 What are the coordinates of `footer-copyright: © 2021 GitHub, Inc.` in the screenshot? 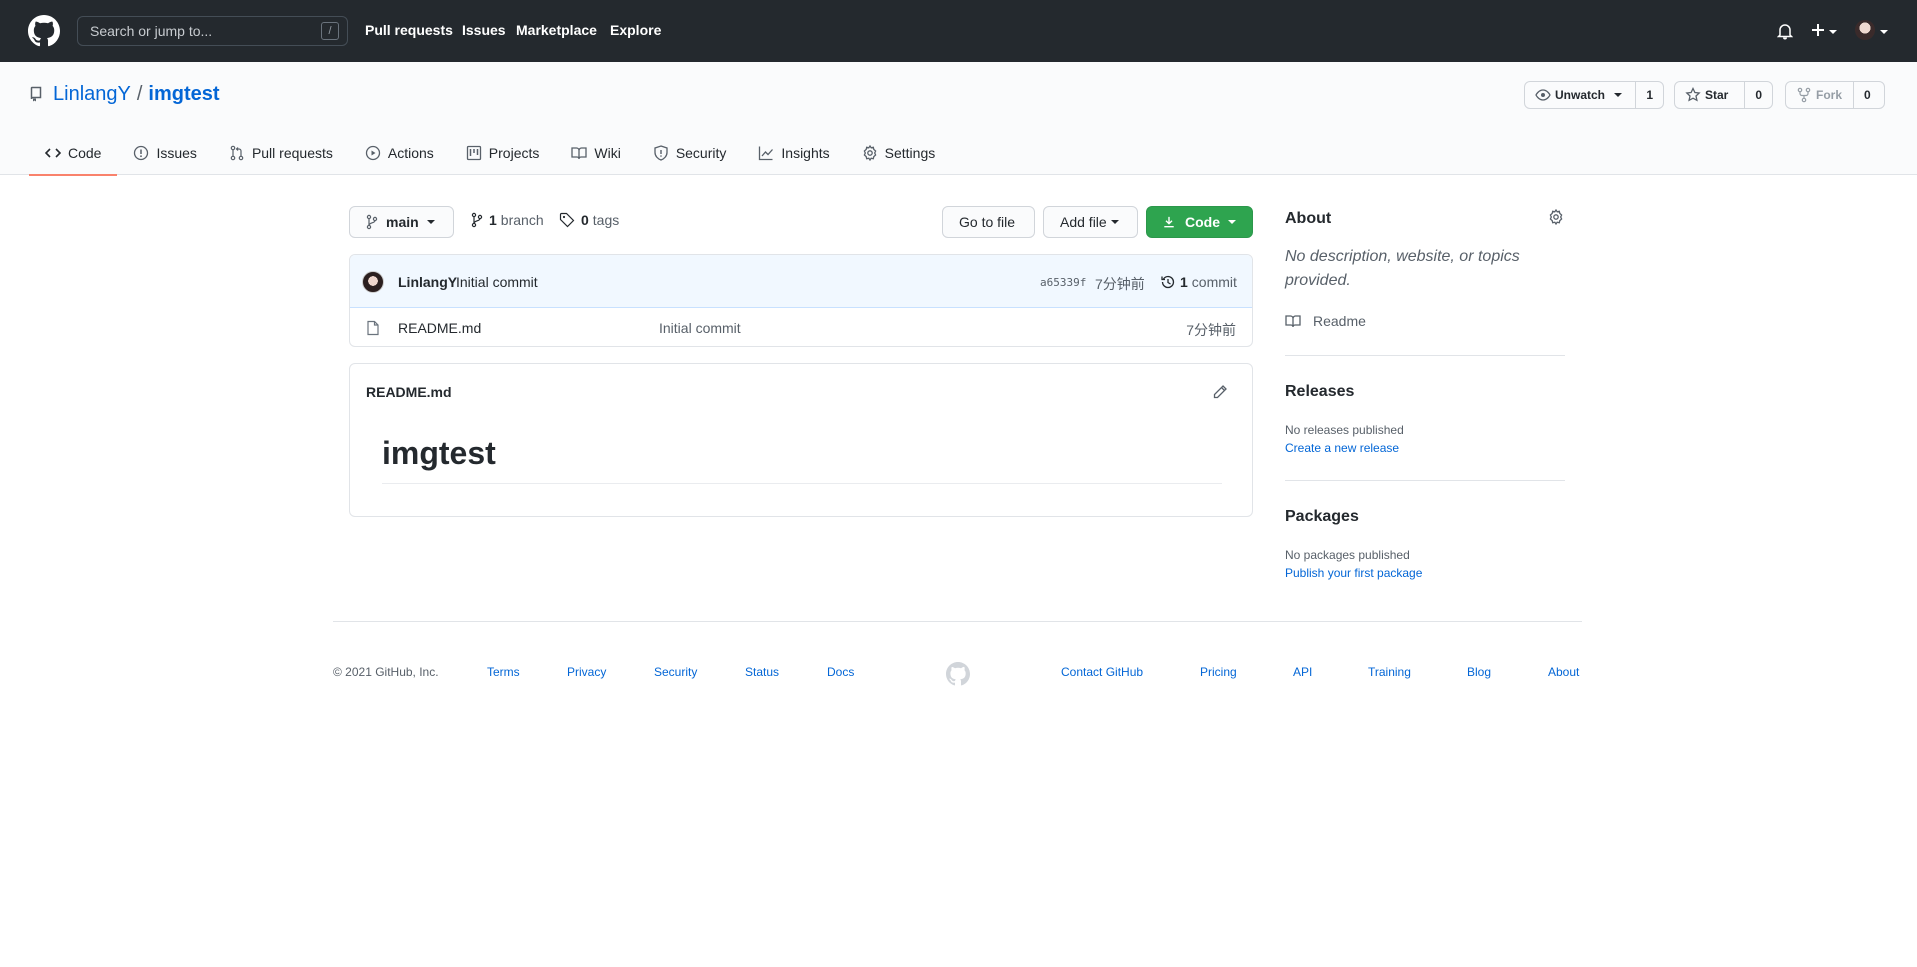 It's located at (386, 672).